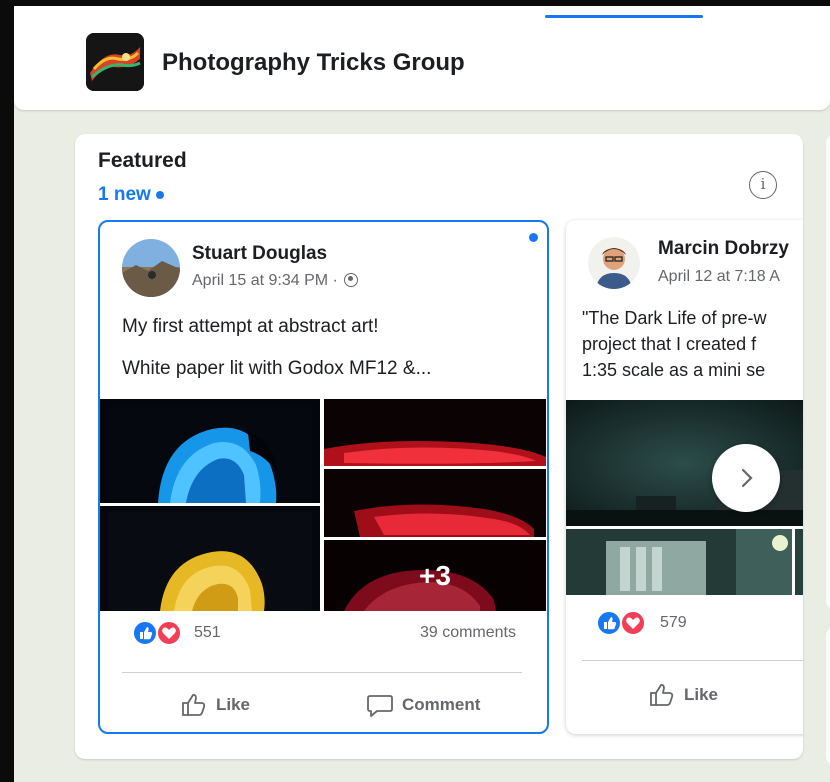 The width and height of the screenshot is (830, 782). What do you see at coordinates (115, 62) in the screenshot?
I see `group-avatar` at bounding box center [115, 62].